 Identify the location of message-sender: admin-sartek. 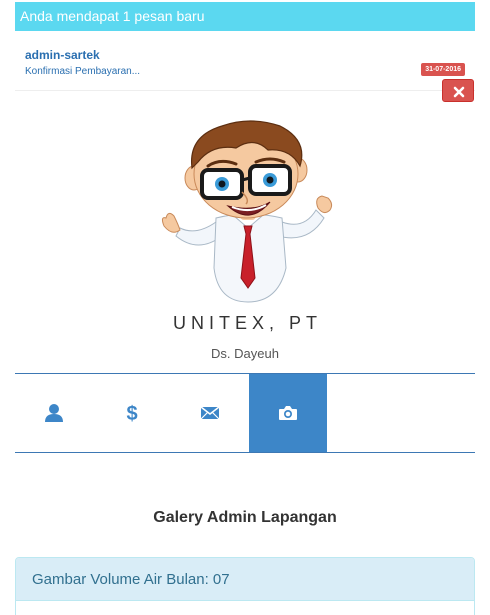
(62, 55).